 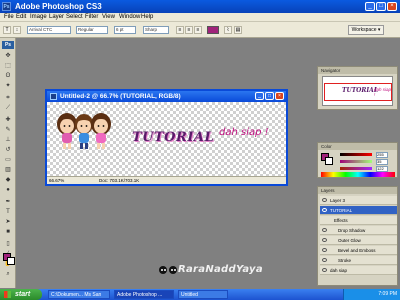 What do you see at coordinates (356, 168) in the screenshot?
I see `blue-slider` at bounding box center [356, 168].